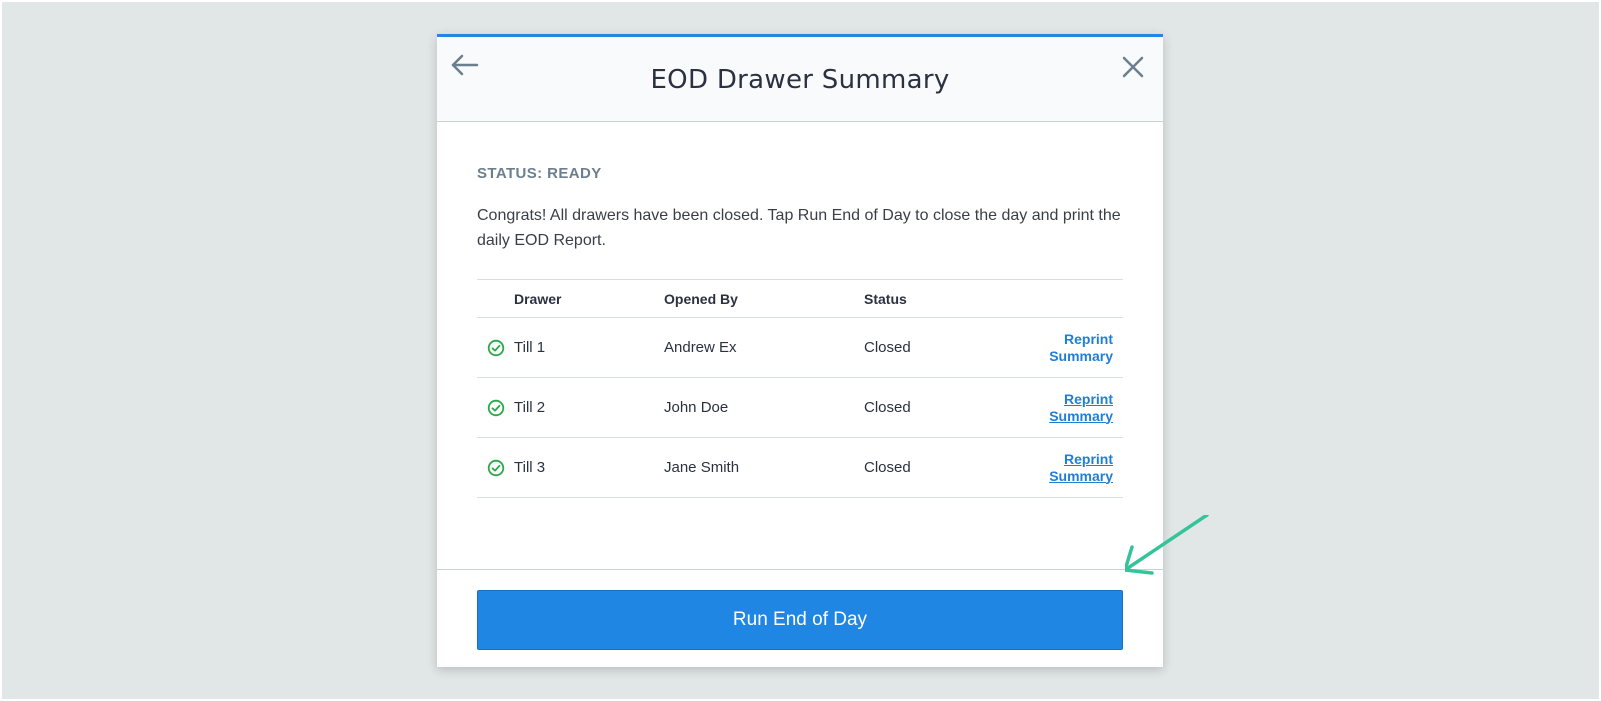  What do you see at coordinates (1068, 298) in the screenshot?
I see `header-action-cell` at bounding box center [1068, 298].